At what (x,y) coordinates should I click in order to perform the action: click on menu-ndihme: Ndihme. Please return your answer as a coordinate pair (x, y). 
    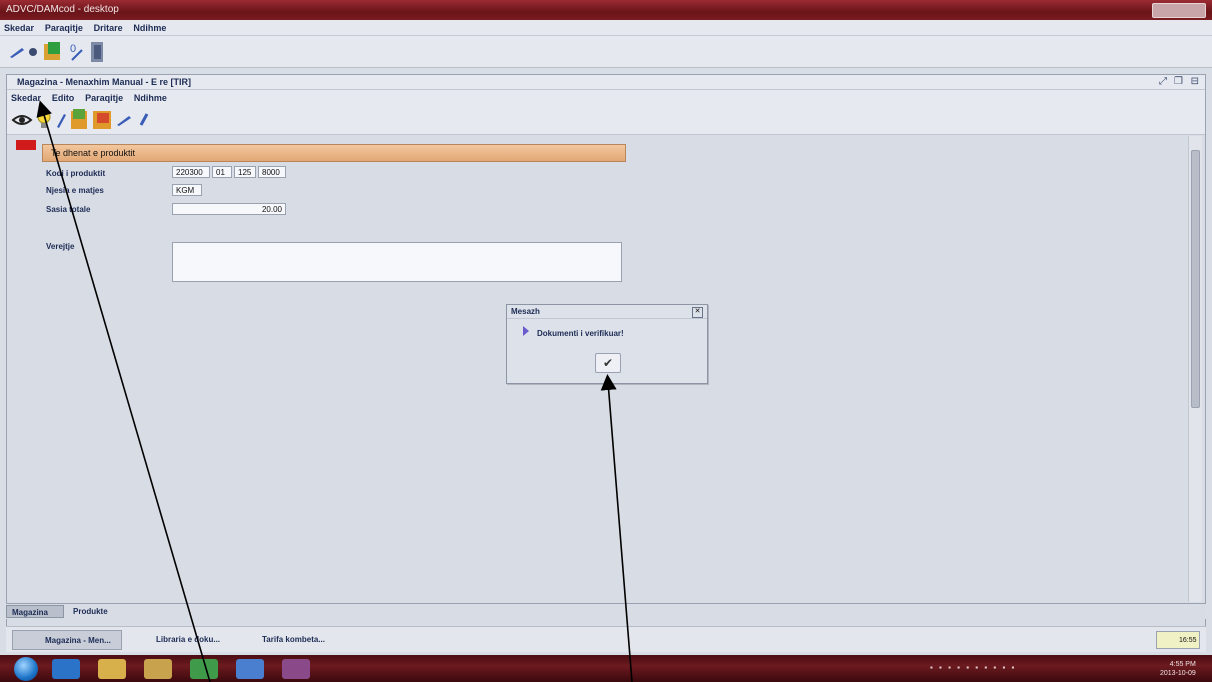
    Looking at the image, I should click on (149, 28).